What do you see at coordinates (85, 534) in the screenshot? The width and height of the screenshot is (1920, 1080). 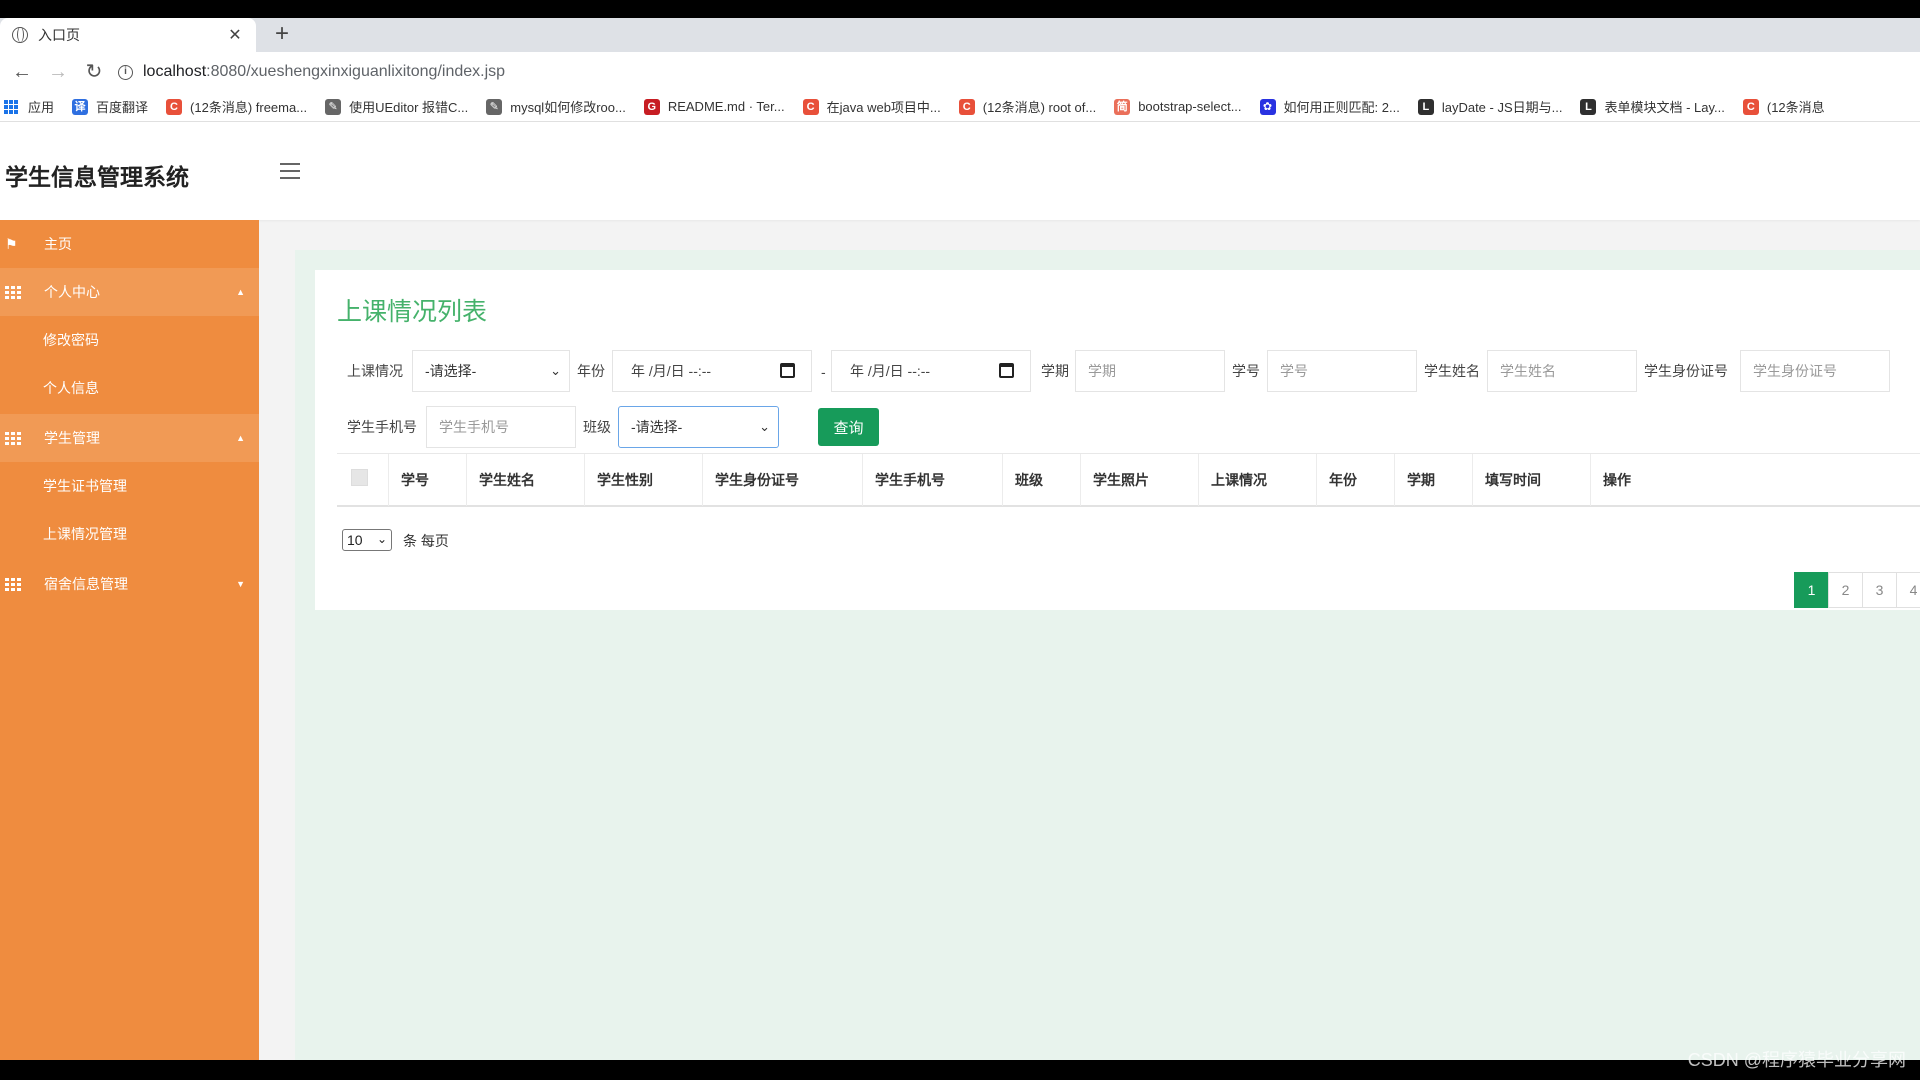 I see `sidebar-item-label: 上课情况管理` at bounding box center [85, 534].